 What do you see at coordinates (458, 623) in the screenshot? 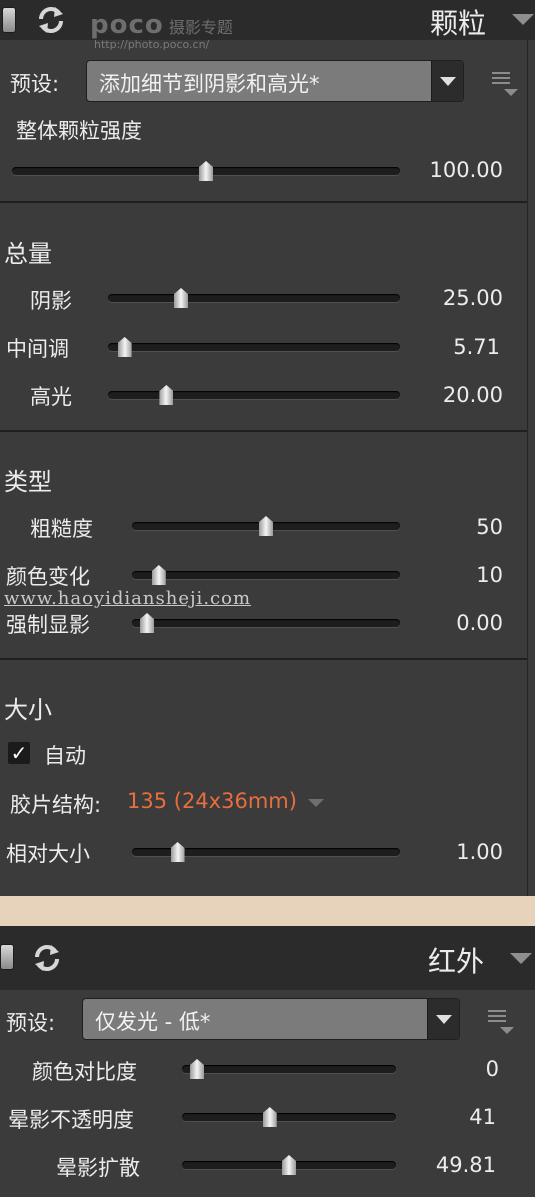
I see `push-processing-value: 0.00` at bounding box center [458, 623].